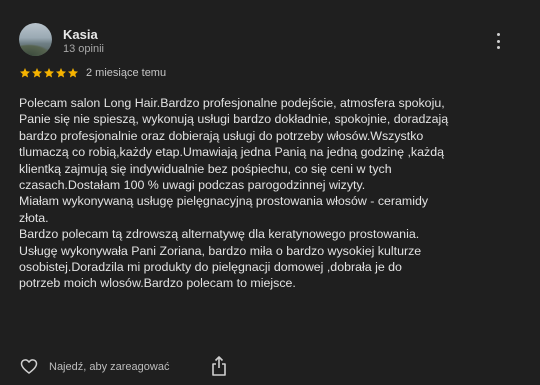 This screenshot has width=540, height=385. I want to click on more-vertical-icon, so click(498, 41).